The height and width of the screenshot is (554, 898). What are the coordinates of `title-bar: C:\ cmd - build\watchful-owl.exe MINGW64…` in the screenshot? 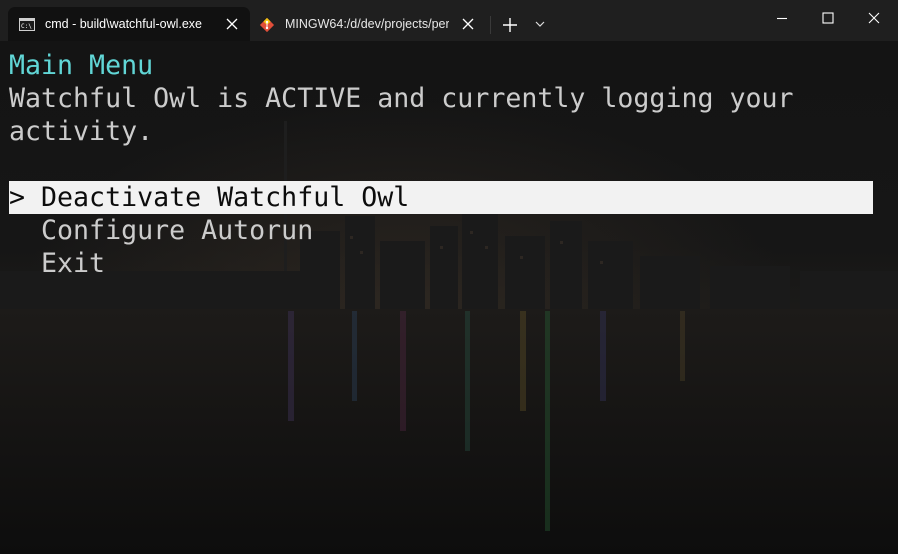 It's located at (449, 20).